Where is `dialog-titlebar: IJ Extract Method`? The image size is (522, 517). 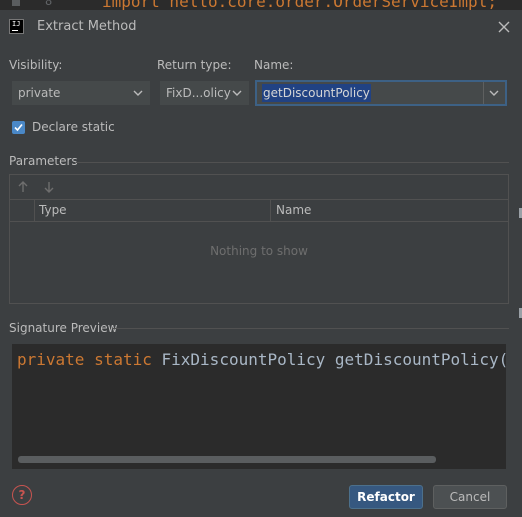
dialog-titlebar: IJ Extract Method is located at coordinates (261, 28).